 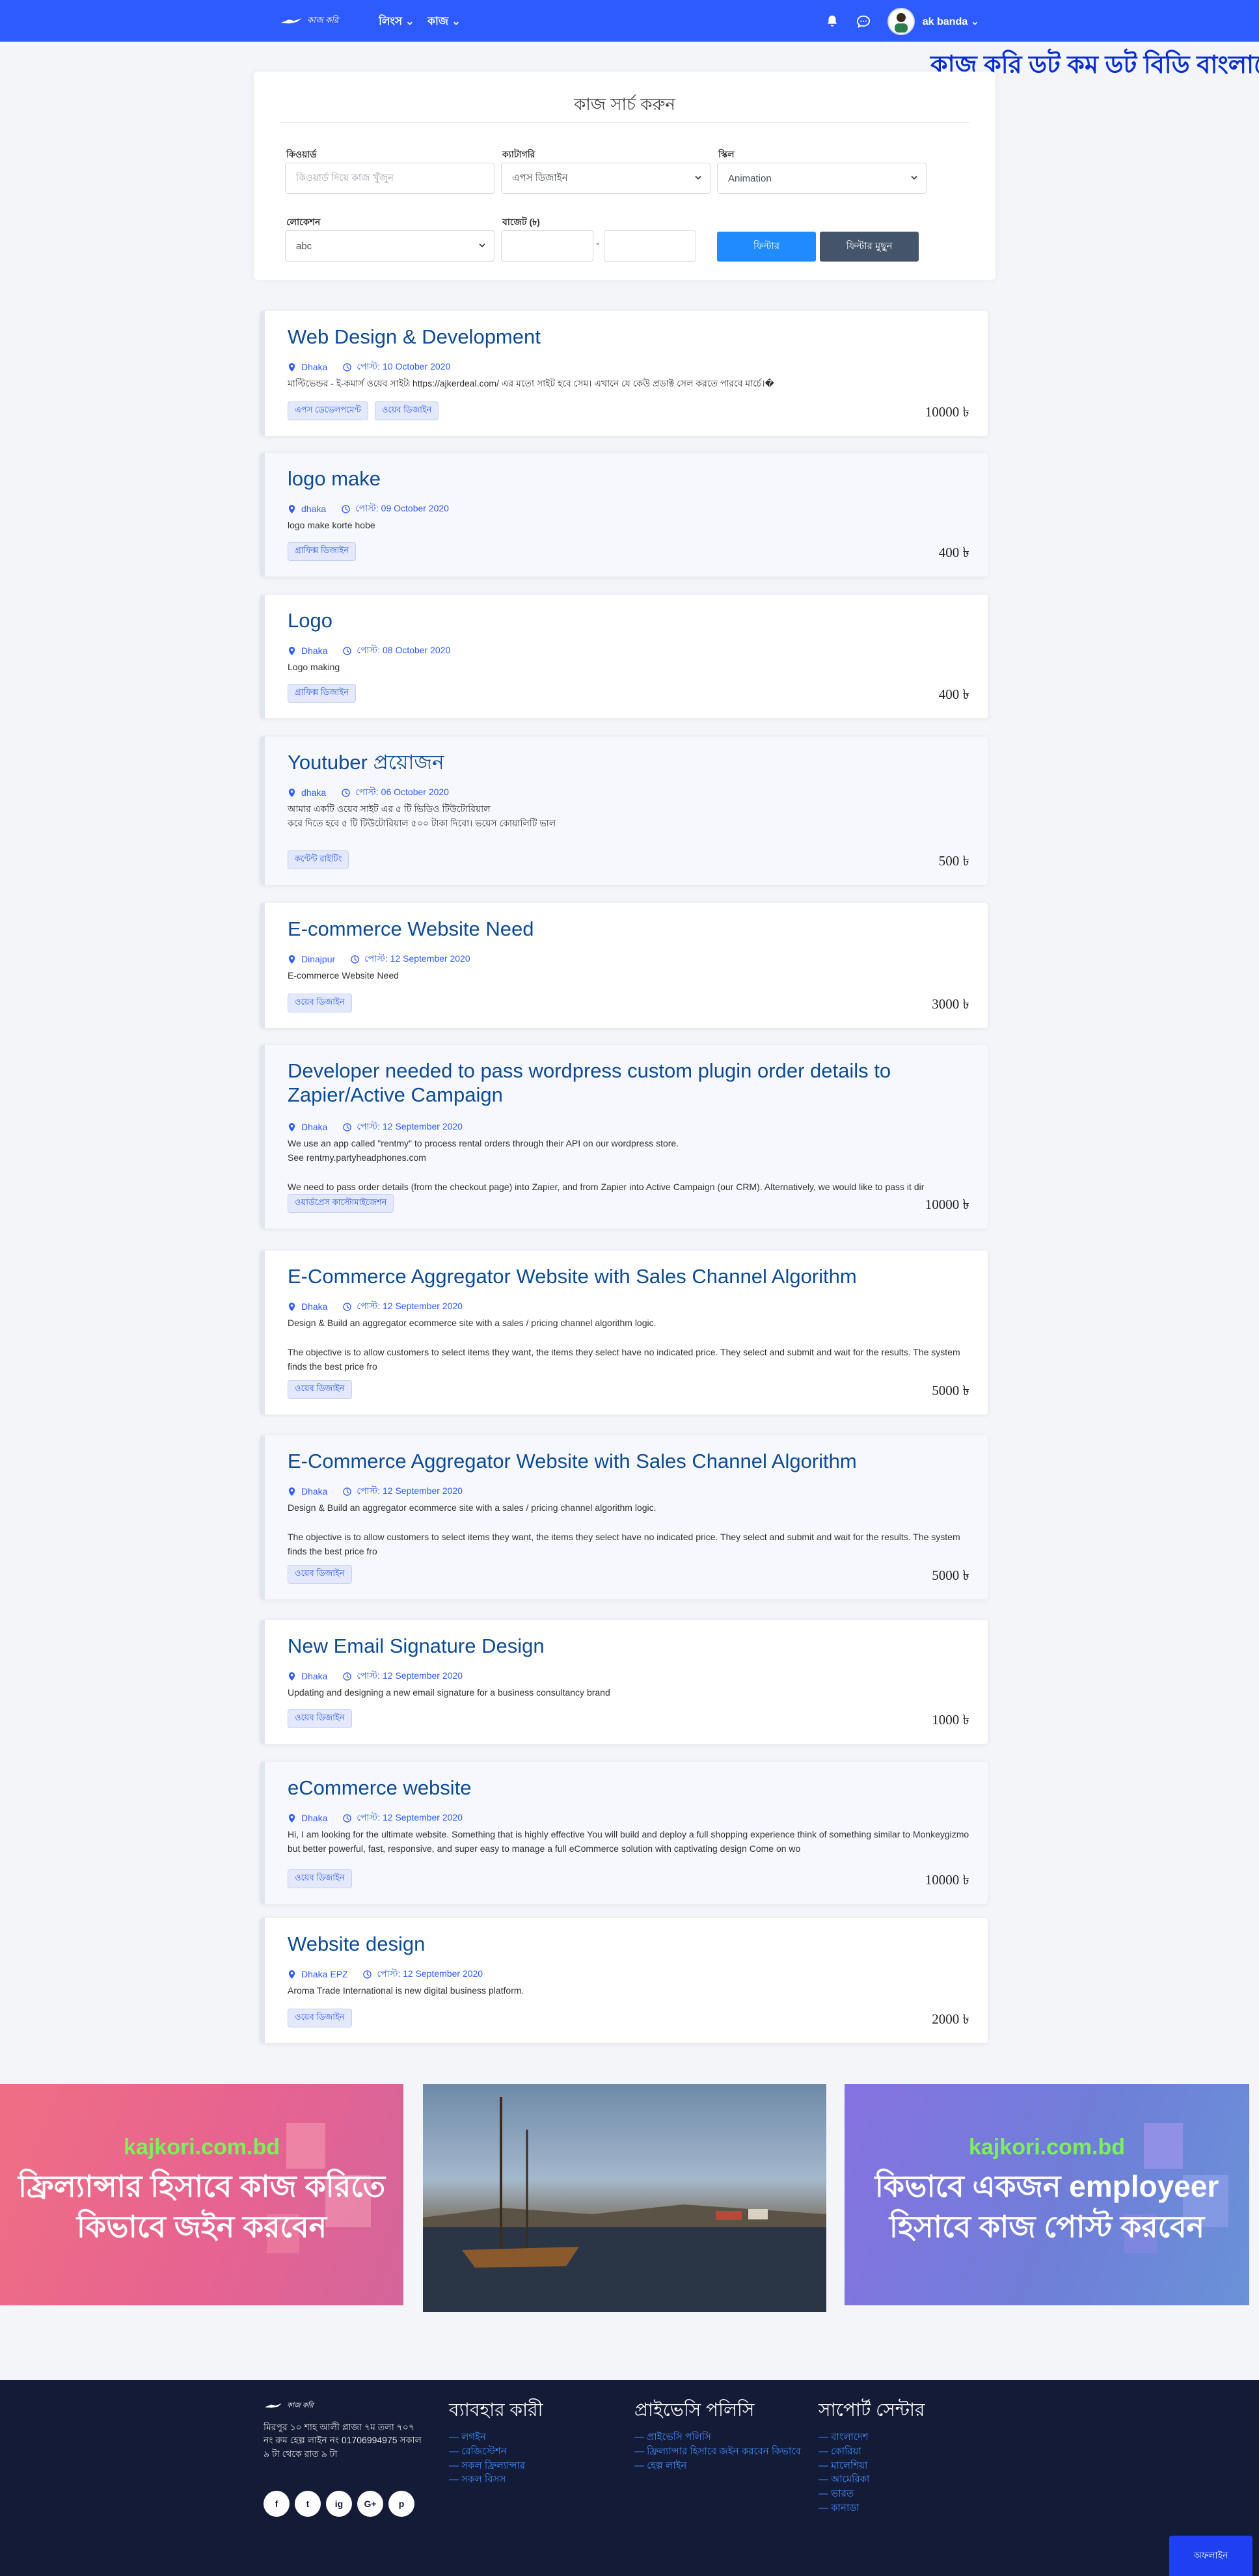 What do you see at coordinates (496, 2480) in the screenshot?
I see `footer-link: সকল বিসস` at bounding box center [496, 2480].